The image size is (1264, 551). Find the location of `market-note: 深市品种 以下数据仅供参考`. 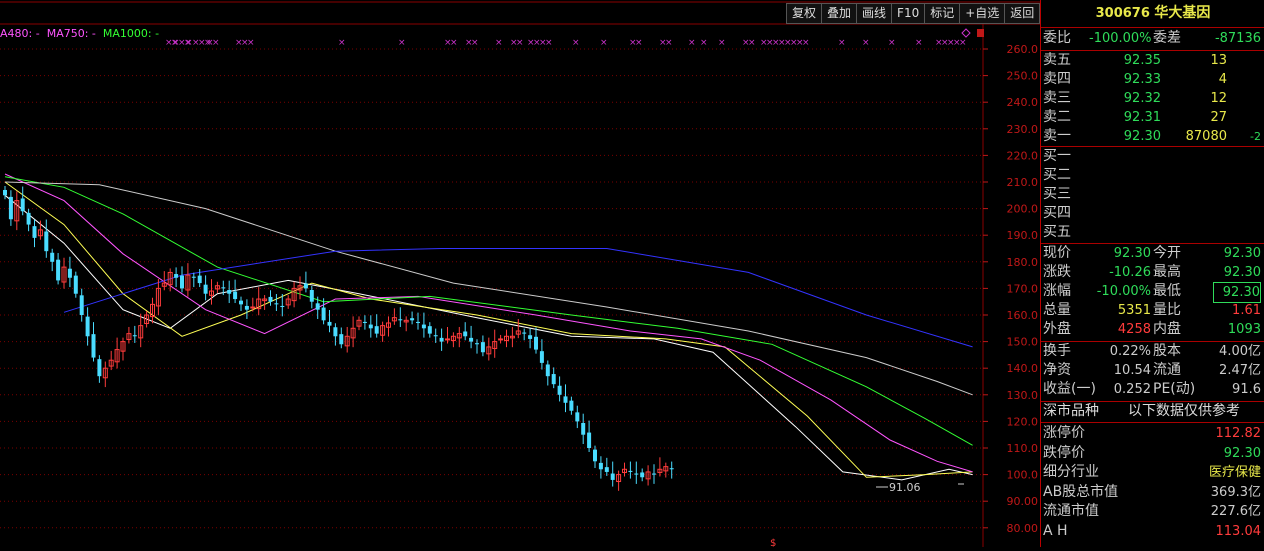

market-note: 深市品种 以下数据仅供参考 is located at coordinates (1152, 411).